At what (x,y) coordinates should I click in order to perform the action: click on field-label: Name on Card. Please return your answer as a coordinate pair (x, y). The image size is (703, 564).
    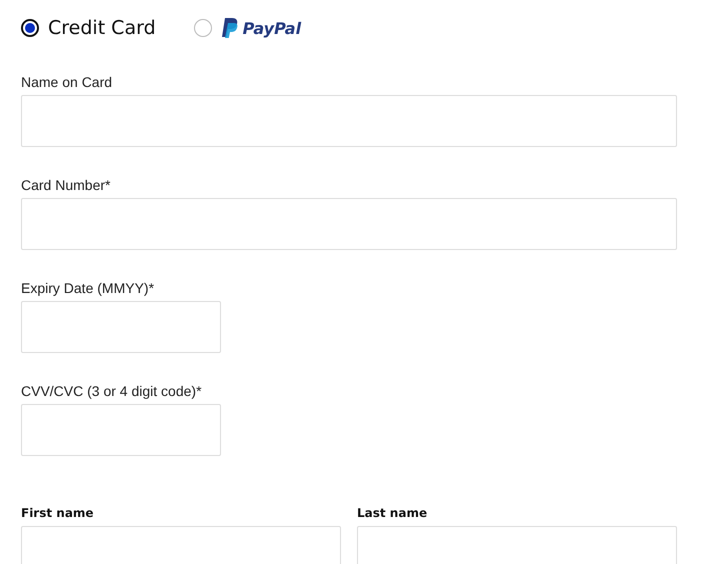
    Looking at the image, I should click on (66, 82).